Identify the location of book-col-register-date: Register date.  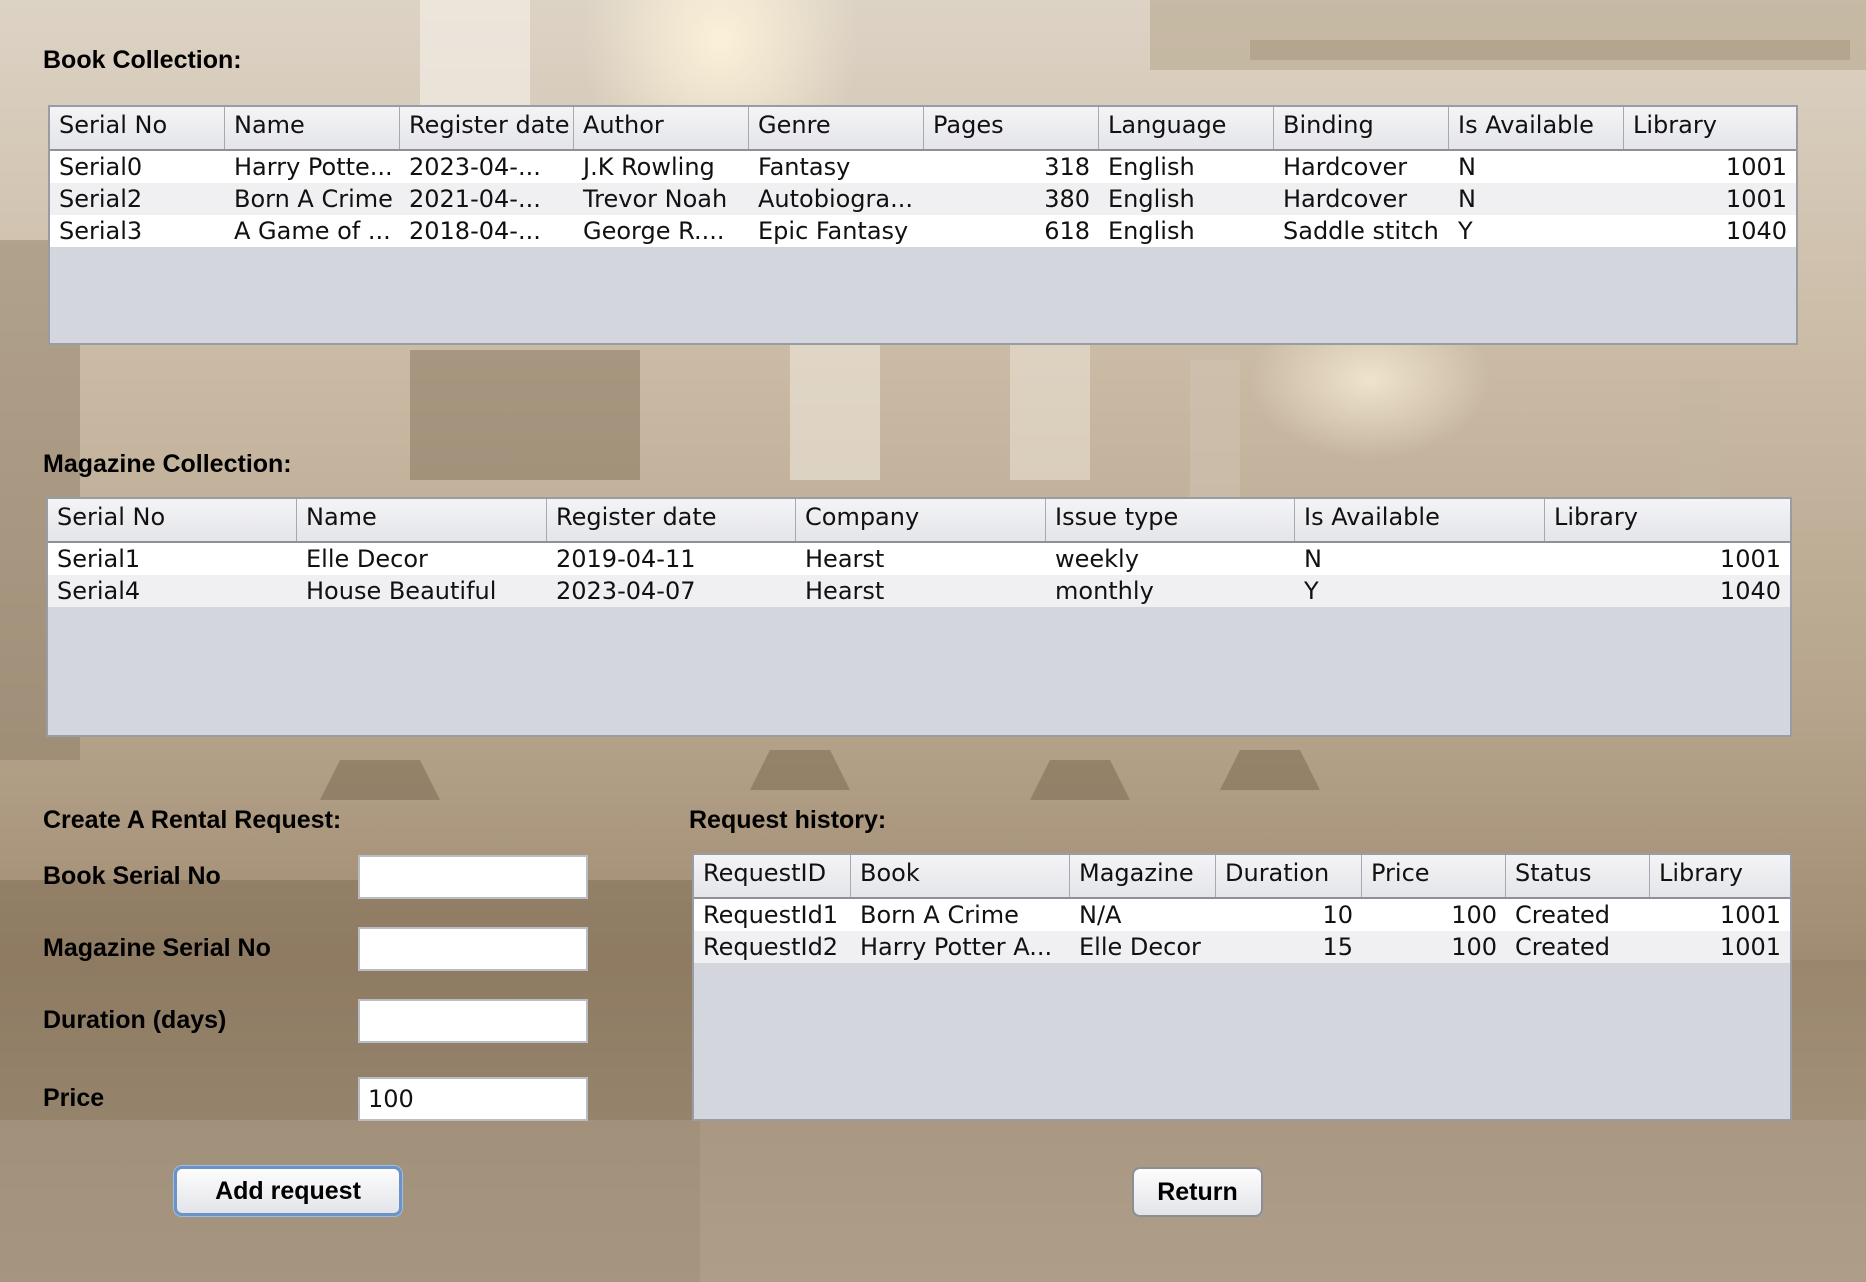
(487, 128).